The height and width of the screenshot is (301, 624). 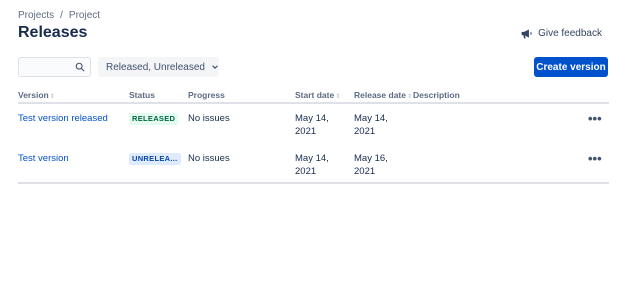 I want to click on column-header-description: Description, so click(x=436, y=95).